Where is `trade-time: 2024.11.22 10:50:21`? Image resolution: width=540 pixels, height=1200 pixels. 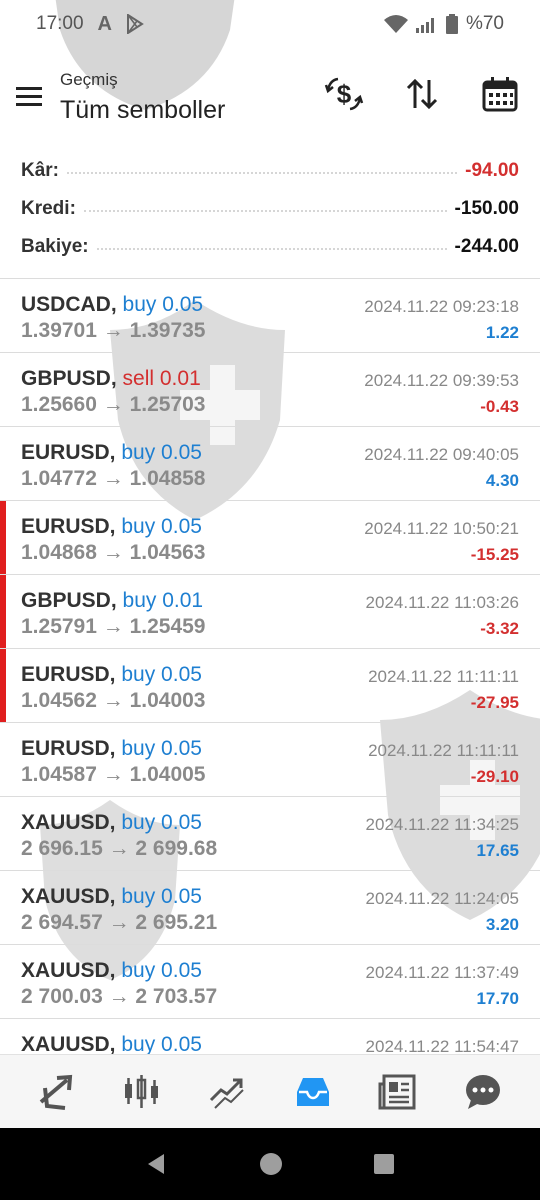
trade-time: 2024.11.22 10:50:21 is located at coordinates (441, 528).